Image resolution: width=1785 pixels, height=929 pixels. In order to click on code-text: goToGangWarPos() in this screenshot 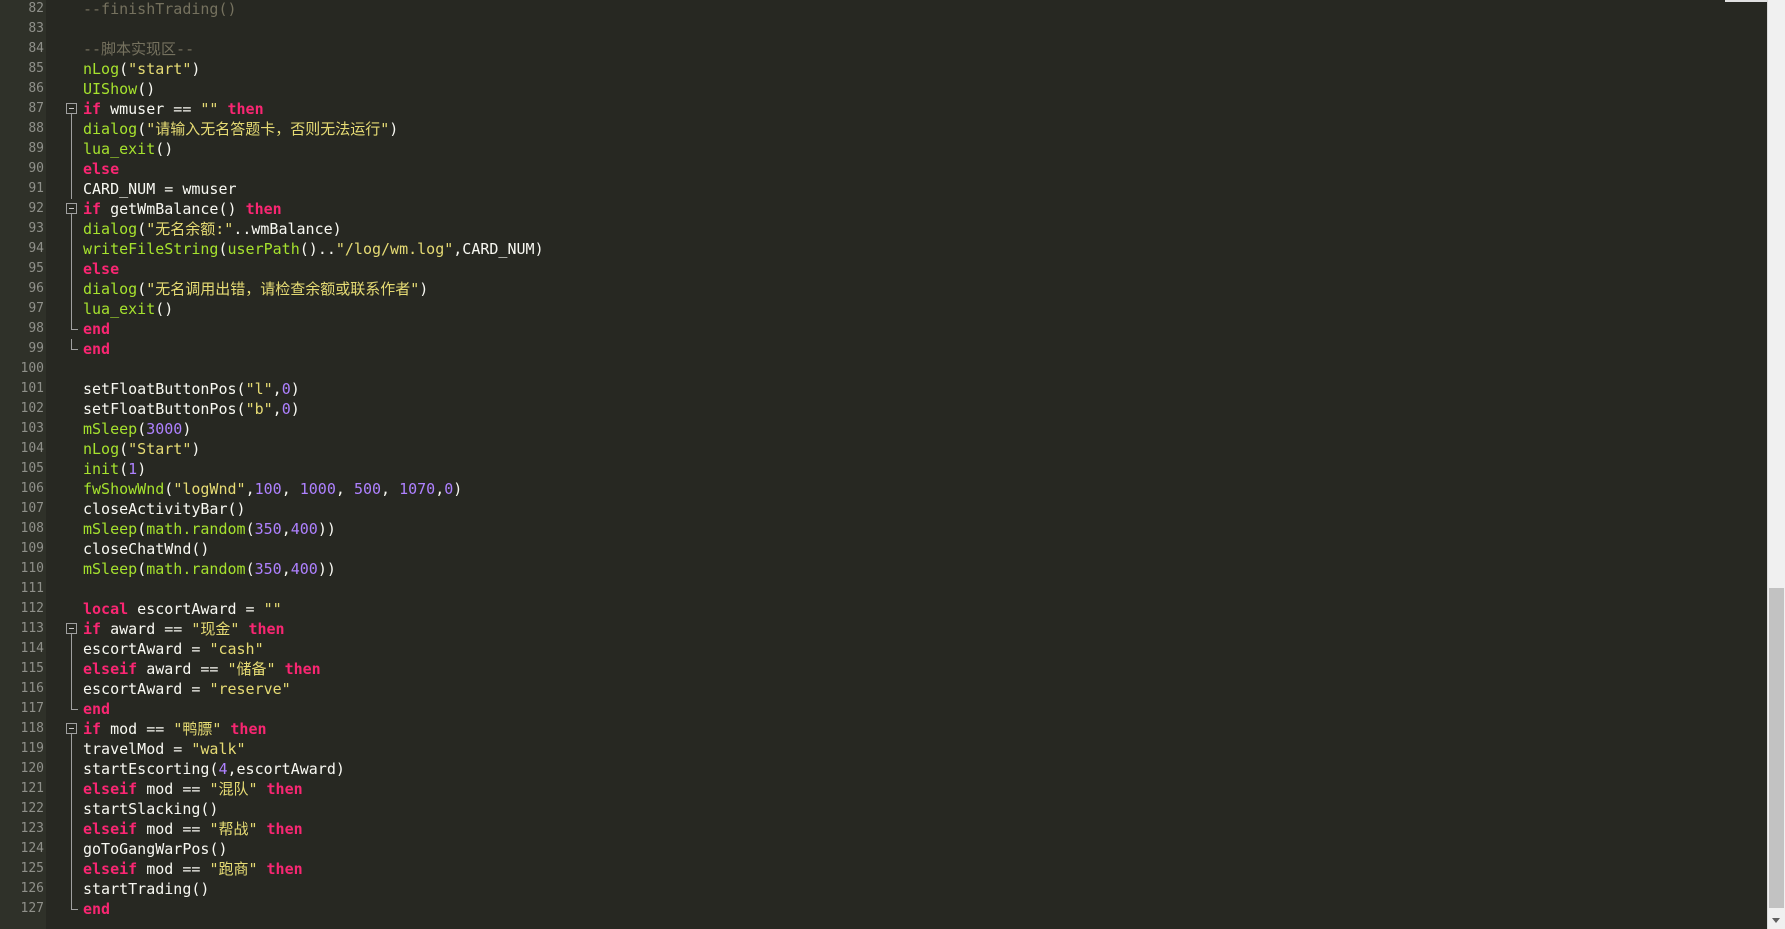, I will do `click(155, 849)`.